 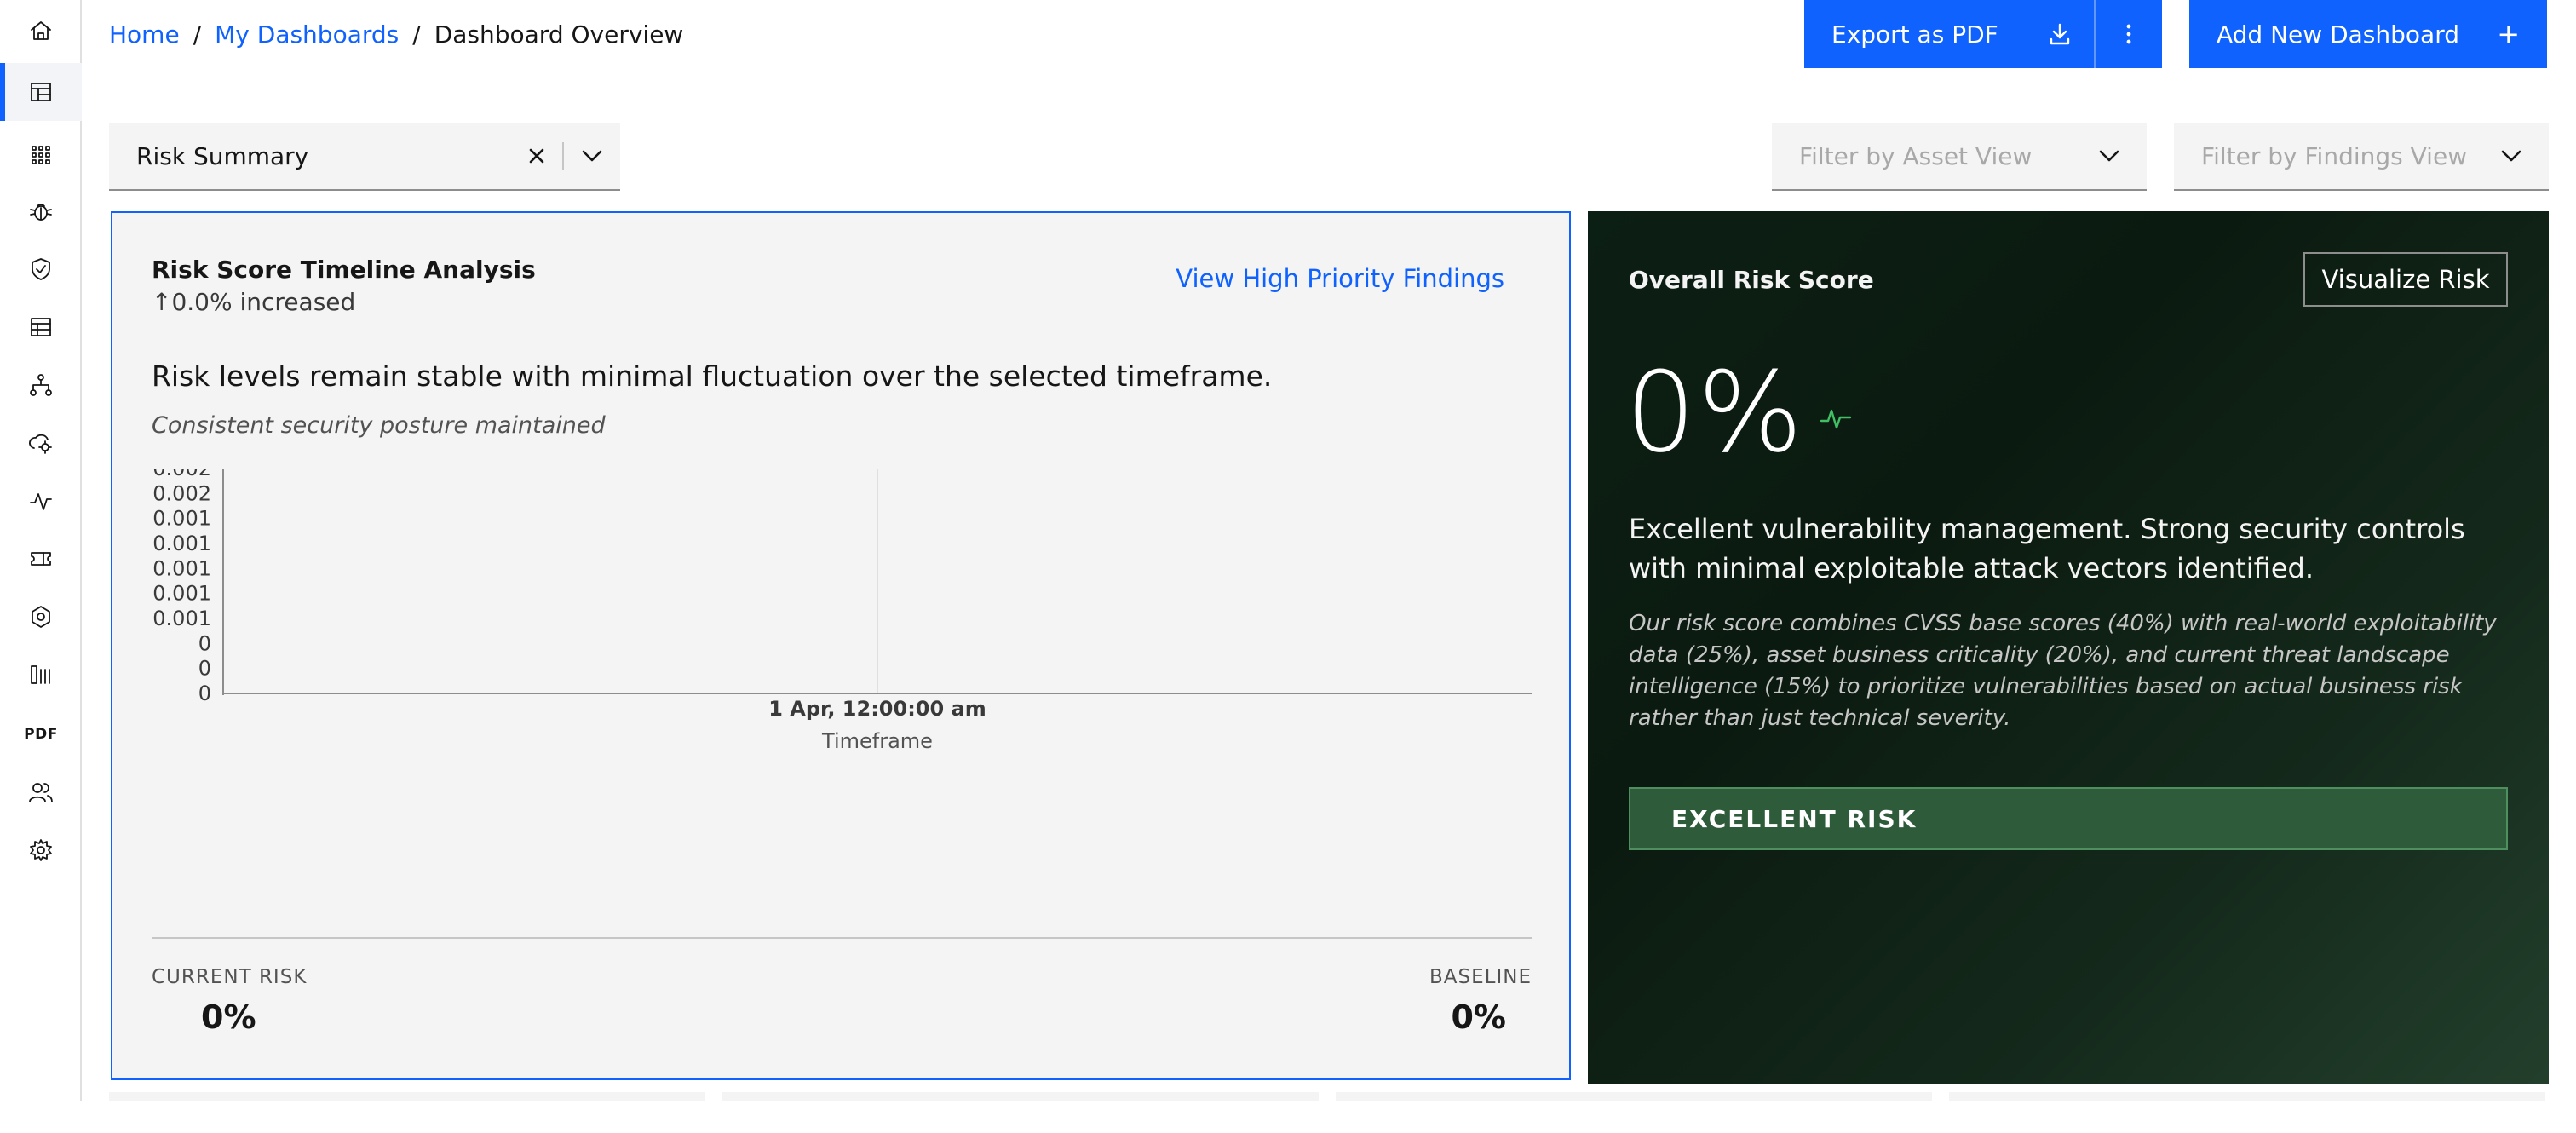 I want to click on current-risk-value: 0%, so click(x=229, y=1017).